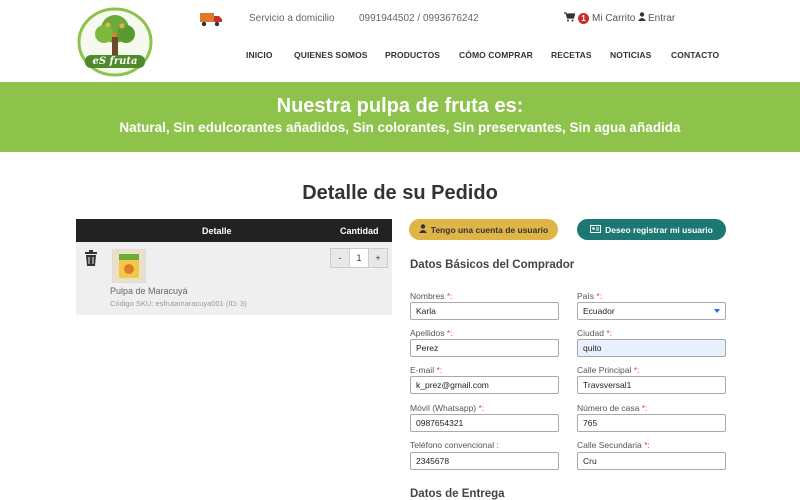 This screenshot has width=800, height=500. I want to click on nav-item-inicio: INICIO, so click(259, 55).